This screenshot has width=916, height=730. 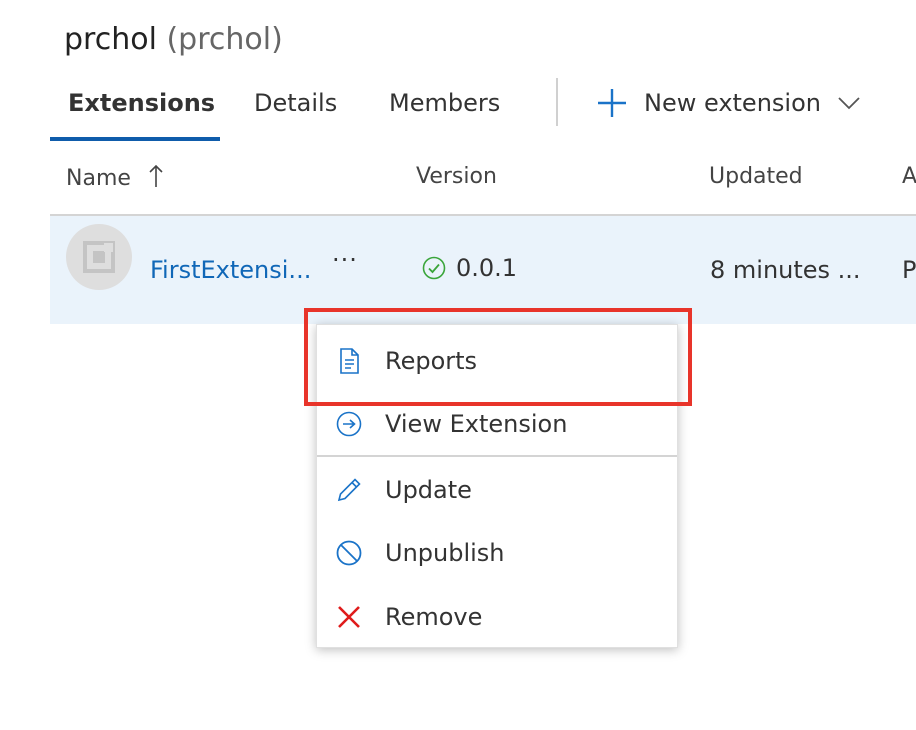 What do you see at coordinates (909, 270) in the screenshot?
I see `author-value: P` at bounding box center [909, 270].